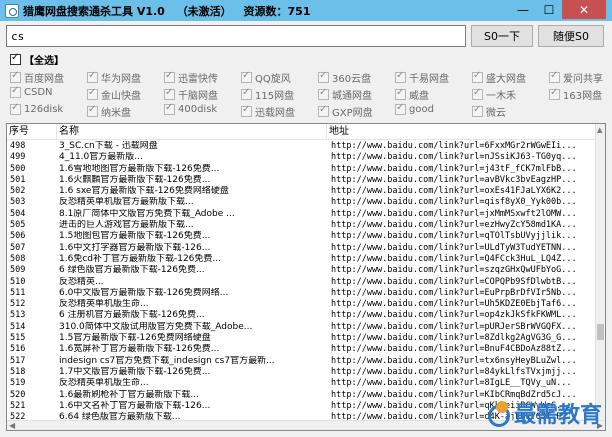 This screenshot has height=437, width=612. I want to click on random-search-button: 随便S0, so click(571, 36).